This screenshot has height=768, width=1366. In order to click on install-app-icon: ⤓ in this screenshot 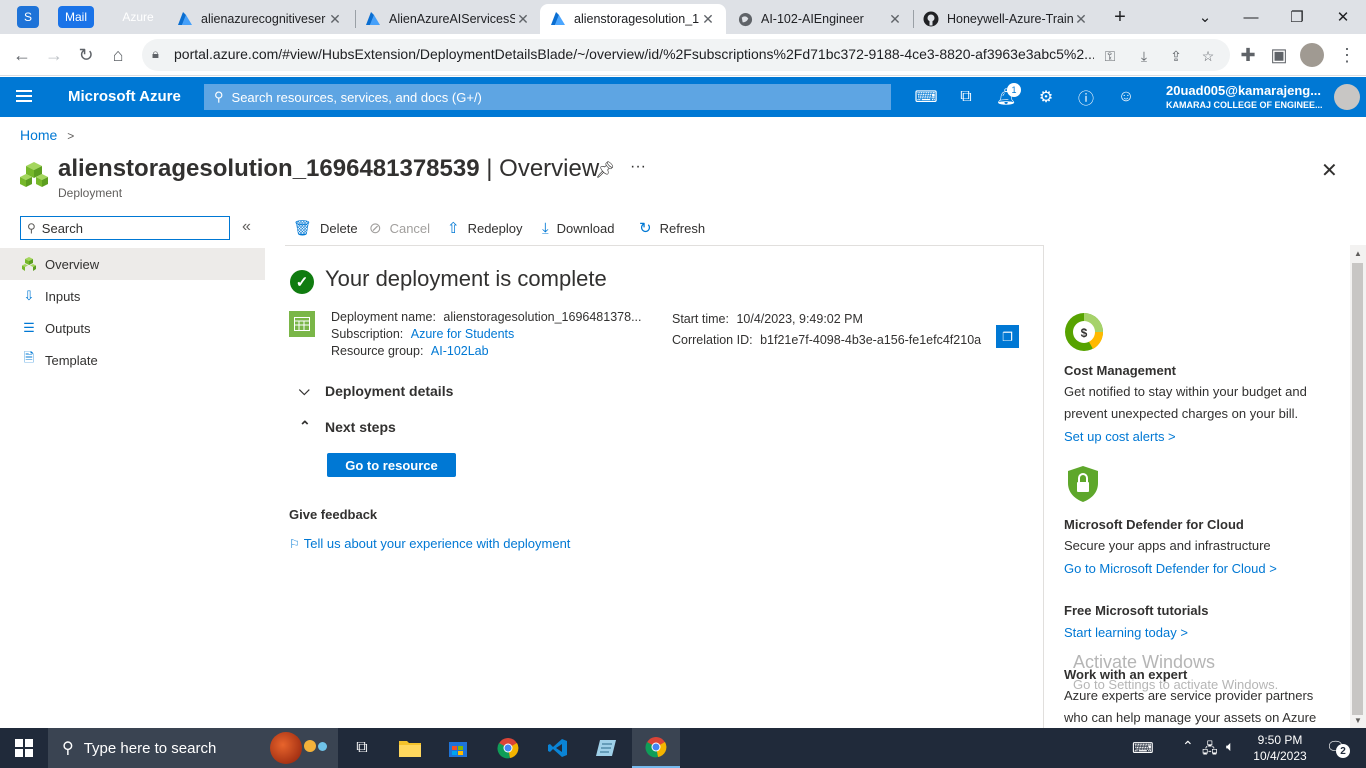, I will do `click(1144, 56)`.